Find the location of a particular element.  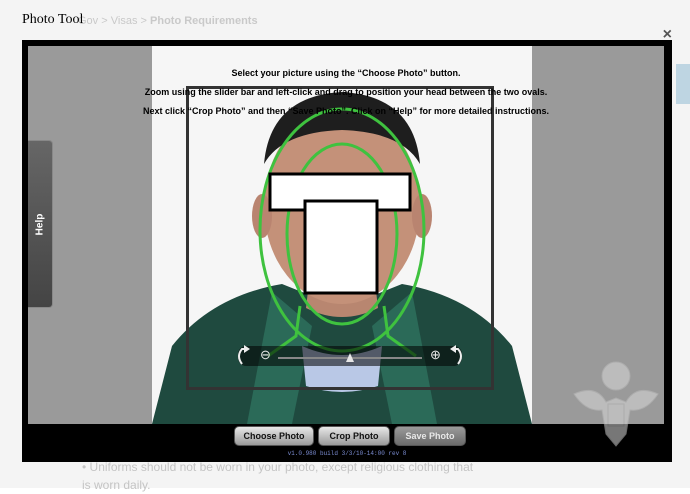

rotate-left-icon is located at coordinates (245, 356).